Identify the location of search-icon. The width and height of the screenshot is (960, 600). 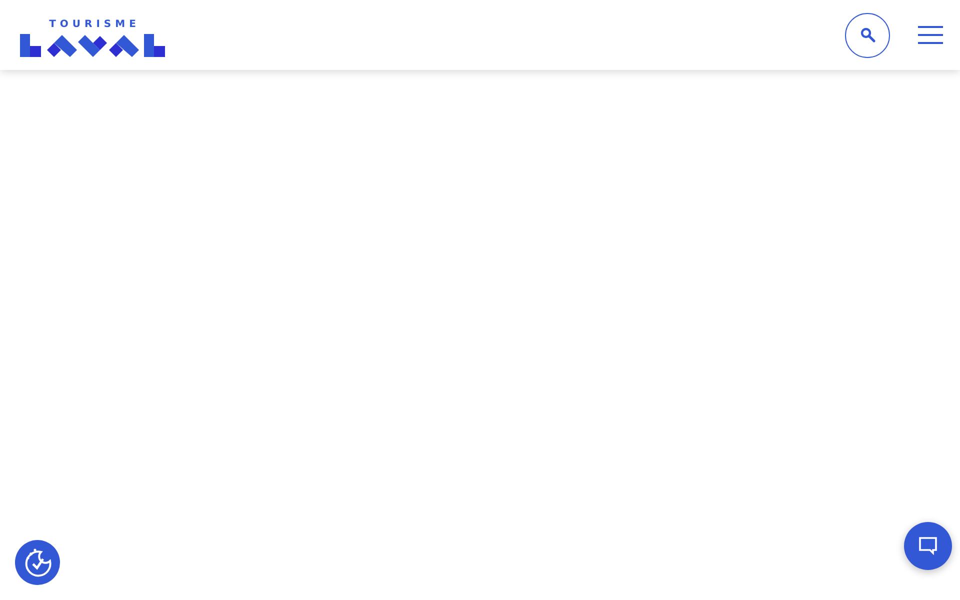
(868, 35).